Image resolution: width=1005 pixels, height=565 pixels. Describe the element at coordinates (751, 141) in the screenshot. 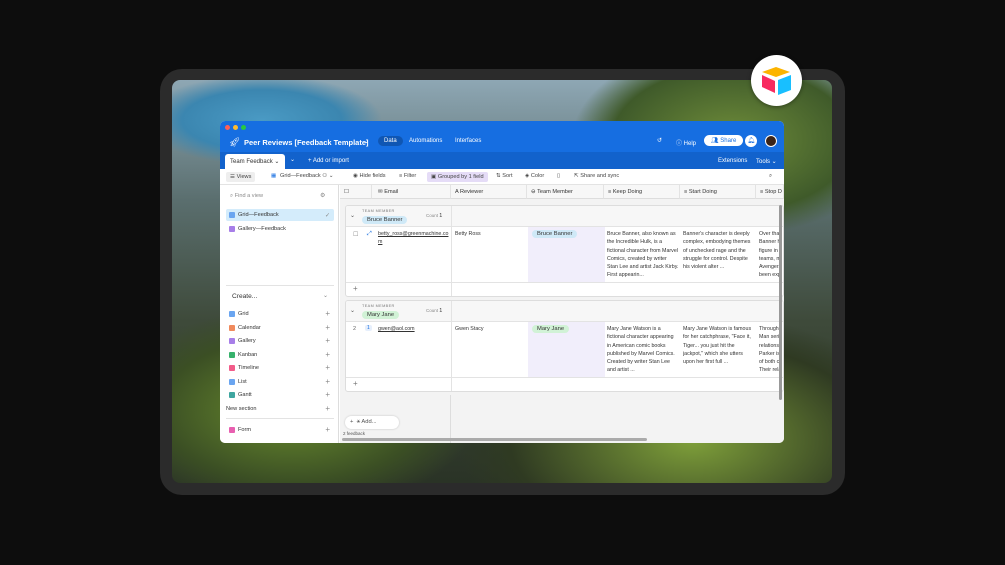

I see `notifications-bell-icon: 🔔︎` at that location.